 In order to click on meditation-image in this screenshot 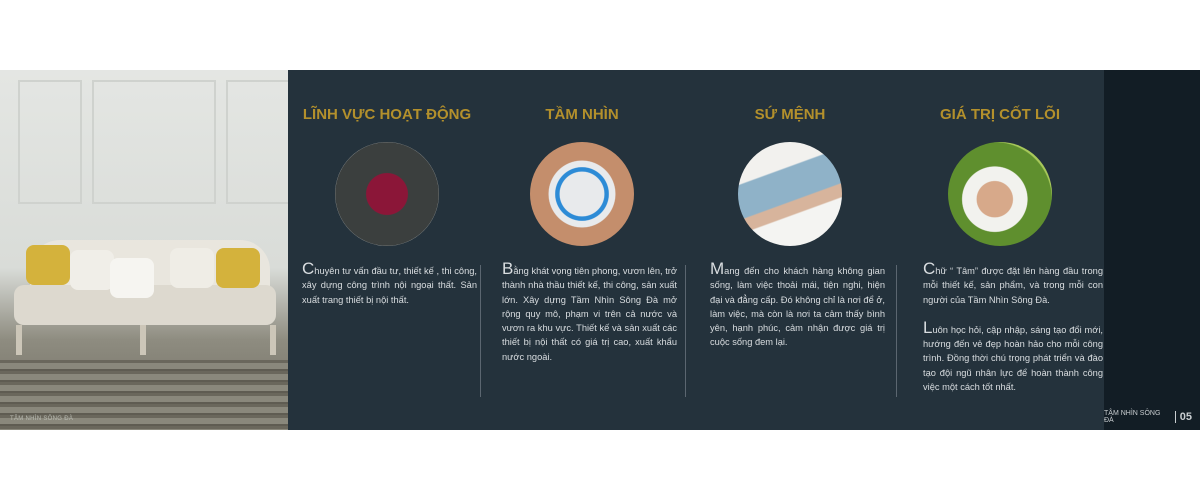, I will do `click(1000, 194)`.